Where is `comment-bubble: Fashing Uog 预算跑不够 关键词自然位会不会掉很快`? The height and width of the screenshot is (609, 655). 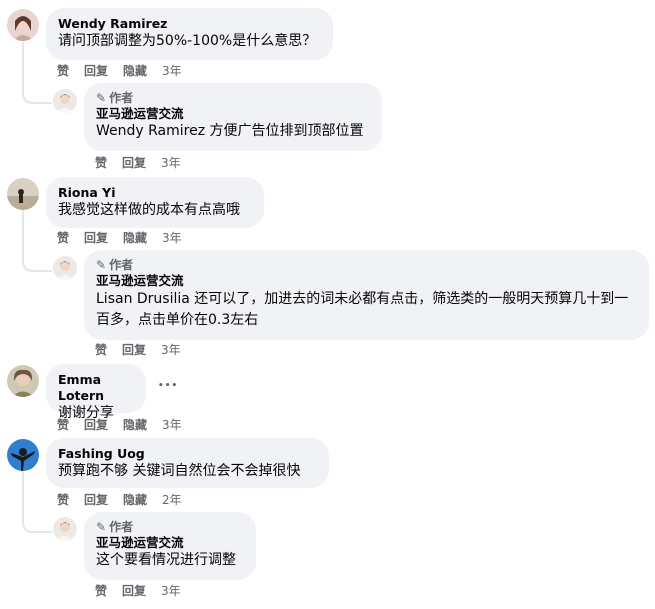
comment-bubble: Fashing Uog 预算跑不够 关键词自然位会不会掉很快 is located at coordinates (187, 463).